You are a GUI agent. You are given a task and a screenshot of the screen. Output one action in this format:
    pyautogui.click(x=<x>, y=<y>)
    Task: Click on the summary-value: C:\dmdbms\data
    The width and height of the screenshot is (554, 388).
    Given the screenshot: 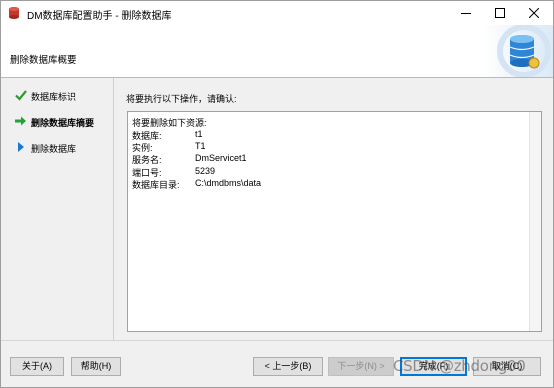 What is the action you would take?
    pyautogui.click(x=228, y=183)
    